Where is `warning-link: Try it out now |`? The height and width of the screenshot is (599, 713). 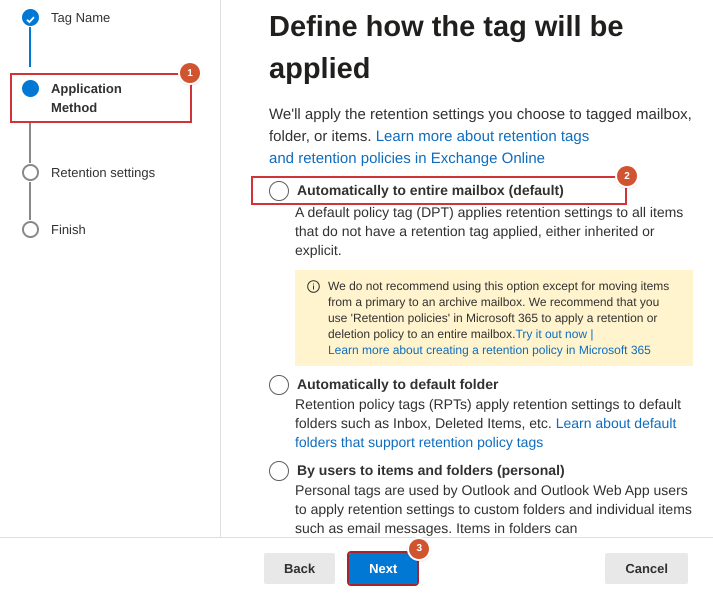
warning-link: Try it out now | is located at coordinates (554, 334).